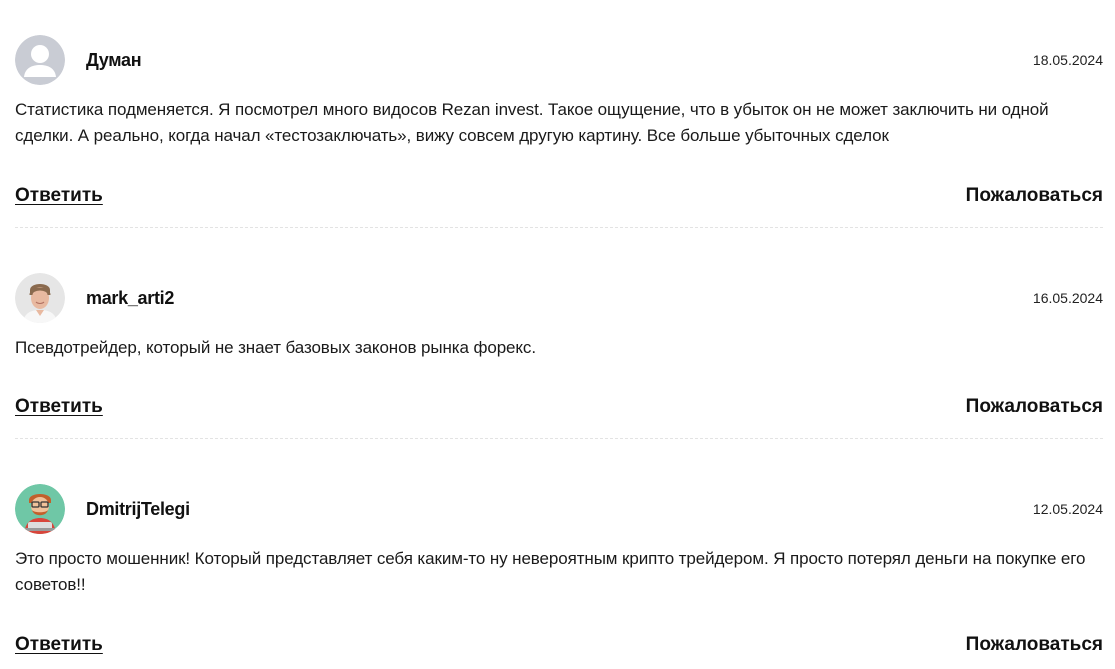 This screenshot has width=1115, height=669. I want to click on comment-header: Думан 18.05.2024, so click(559, 60).